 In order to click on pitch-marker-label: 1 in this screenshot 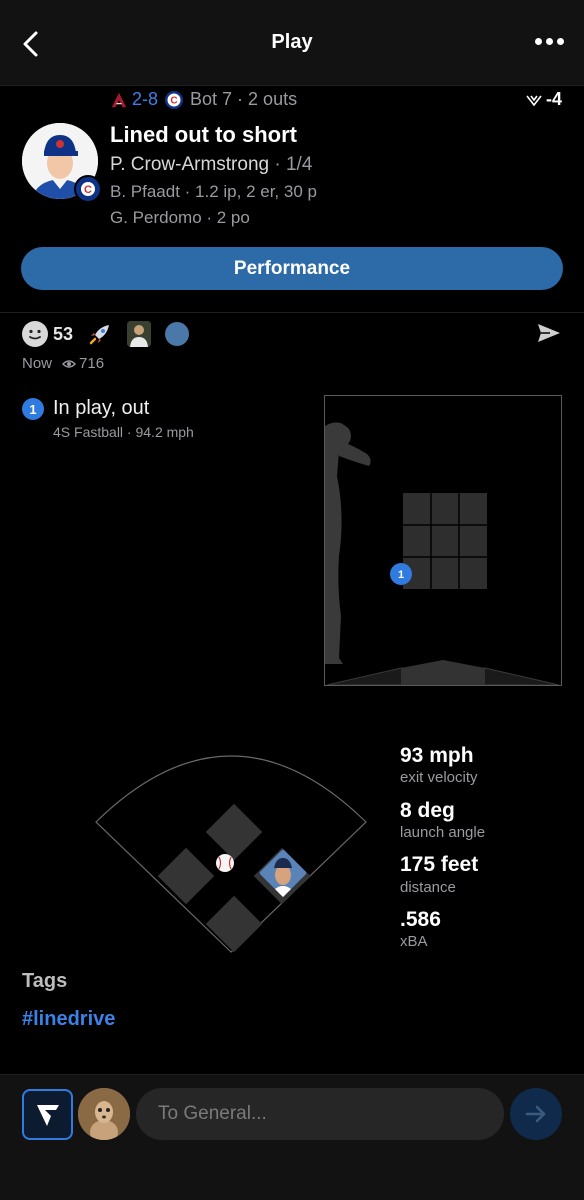, I will do `click(401, 575)`.